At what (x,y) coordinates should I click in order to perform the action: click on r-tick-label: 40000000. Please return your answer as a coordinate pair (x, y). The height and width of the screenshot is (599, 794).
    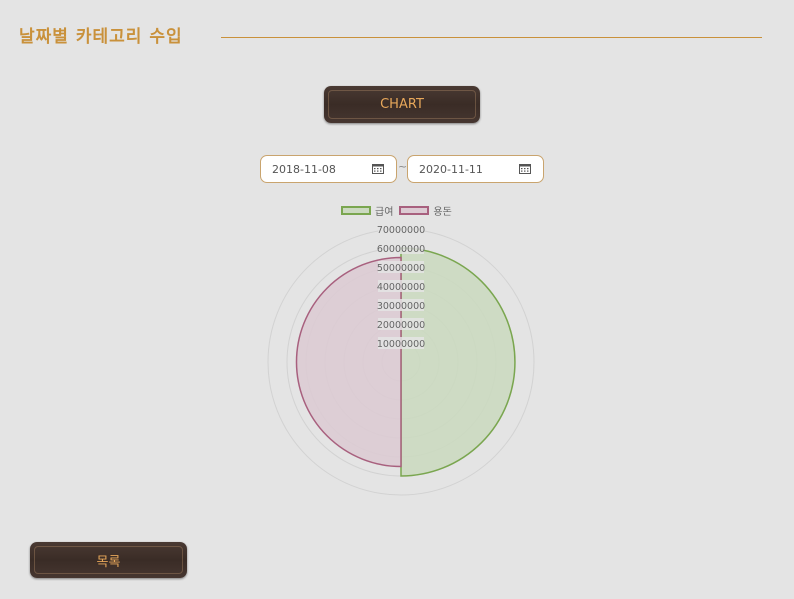
    Looking at the image, I should click on (401, 287).